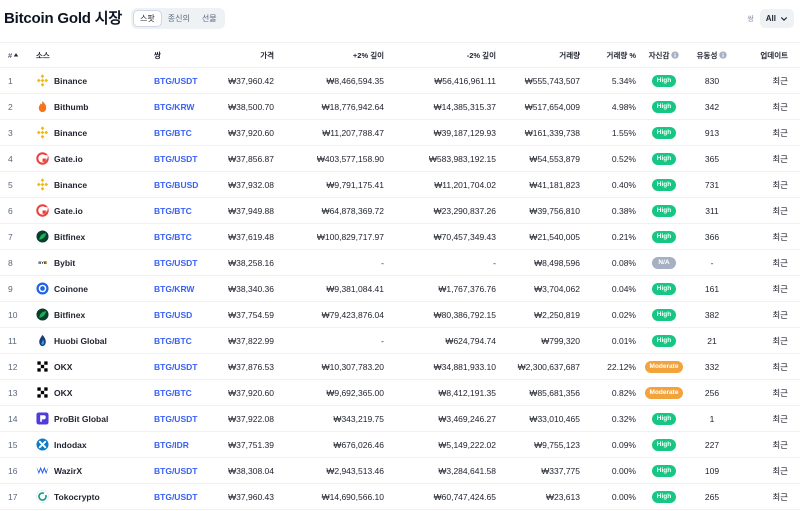  What do you see at coordinates (71, 107) in the screenshot?
I see `exchange-name-link: Bithumb` at bounding box center [71, 107].